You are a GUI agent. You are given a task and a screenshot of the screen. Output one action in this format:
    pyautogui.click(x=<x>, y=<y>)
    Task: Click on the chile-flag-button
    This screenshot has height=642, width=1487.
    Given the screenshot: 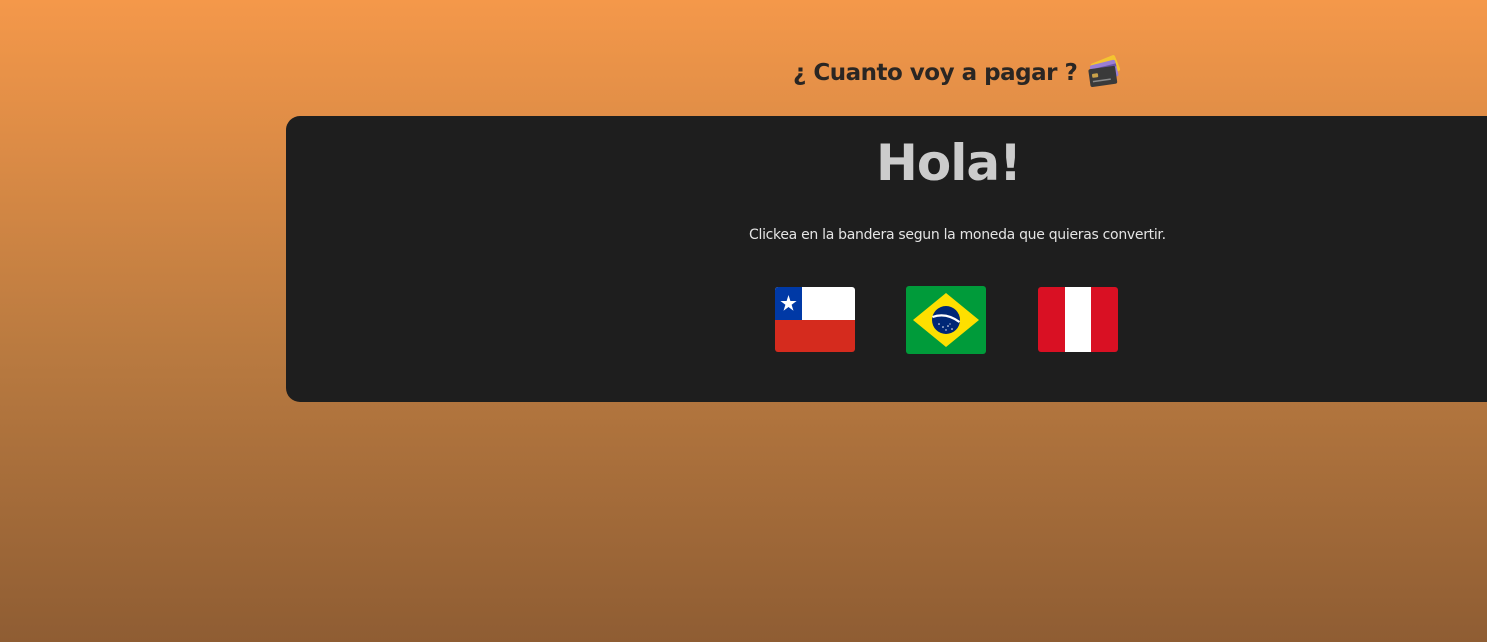 What is the action you would take?
    pyautogui.click(x=815, y=319)
    